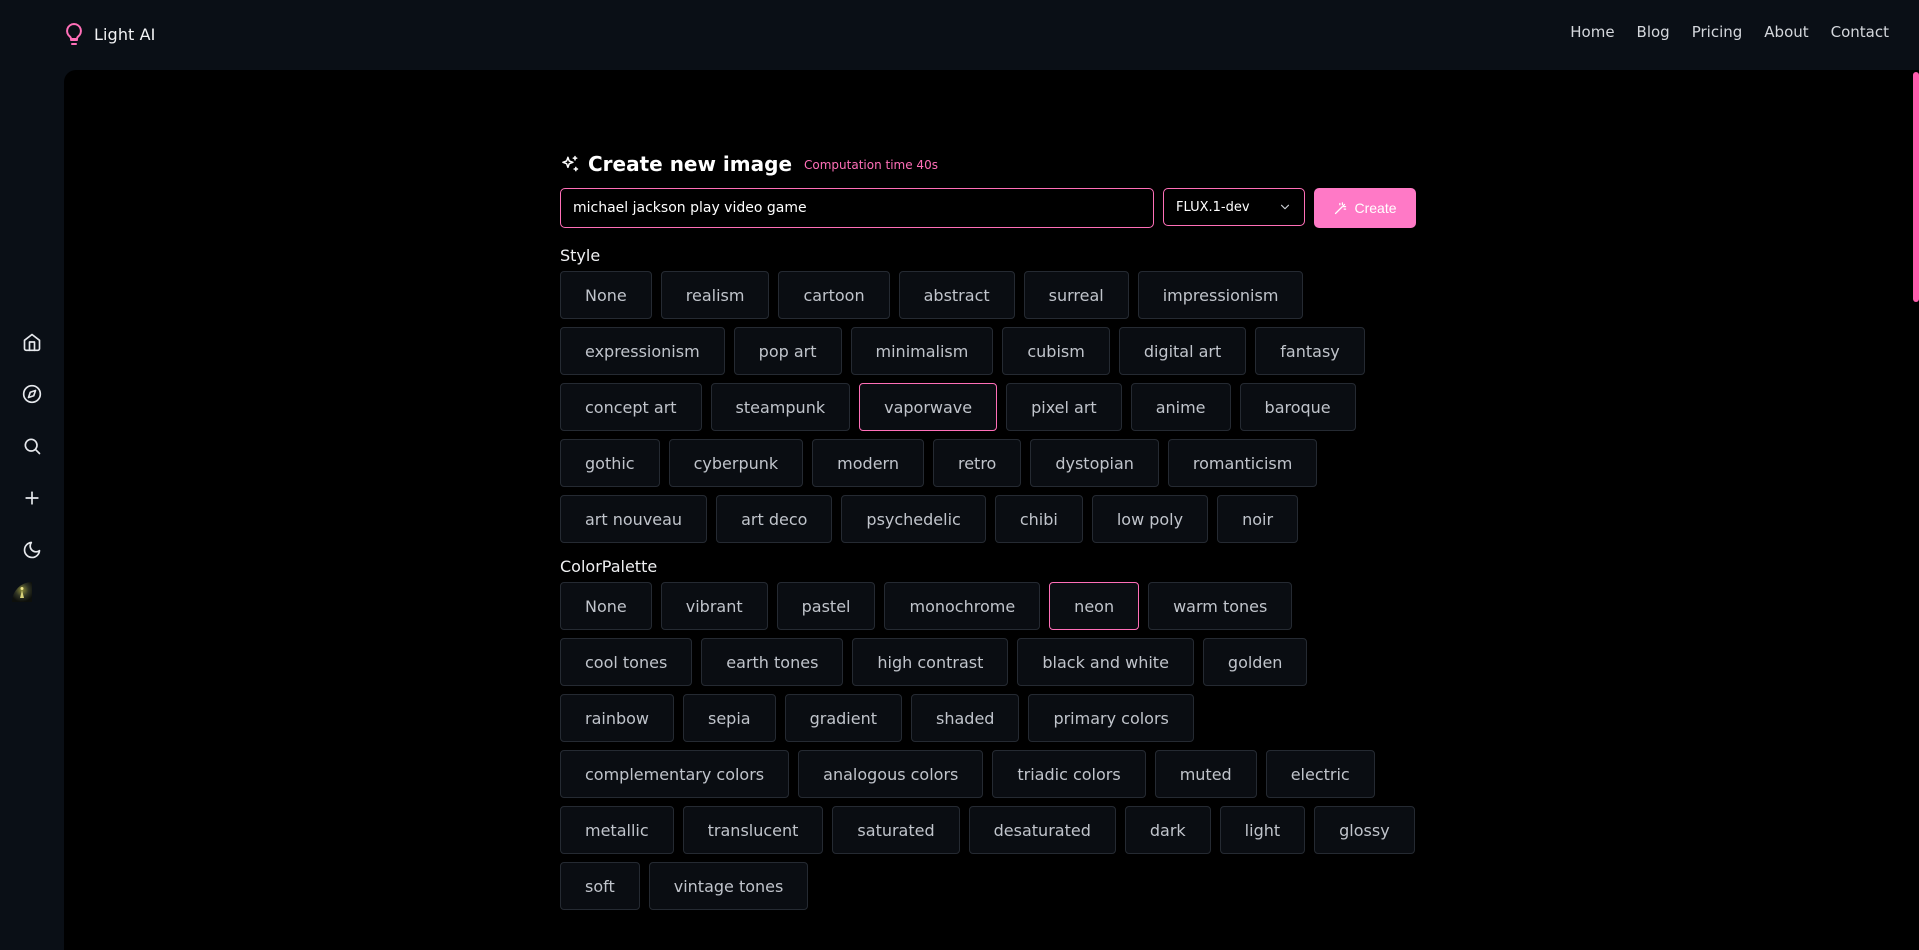  I want to click on rail-profile-button, so click(32, 602).